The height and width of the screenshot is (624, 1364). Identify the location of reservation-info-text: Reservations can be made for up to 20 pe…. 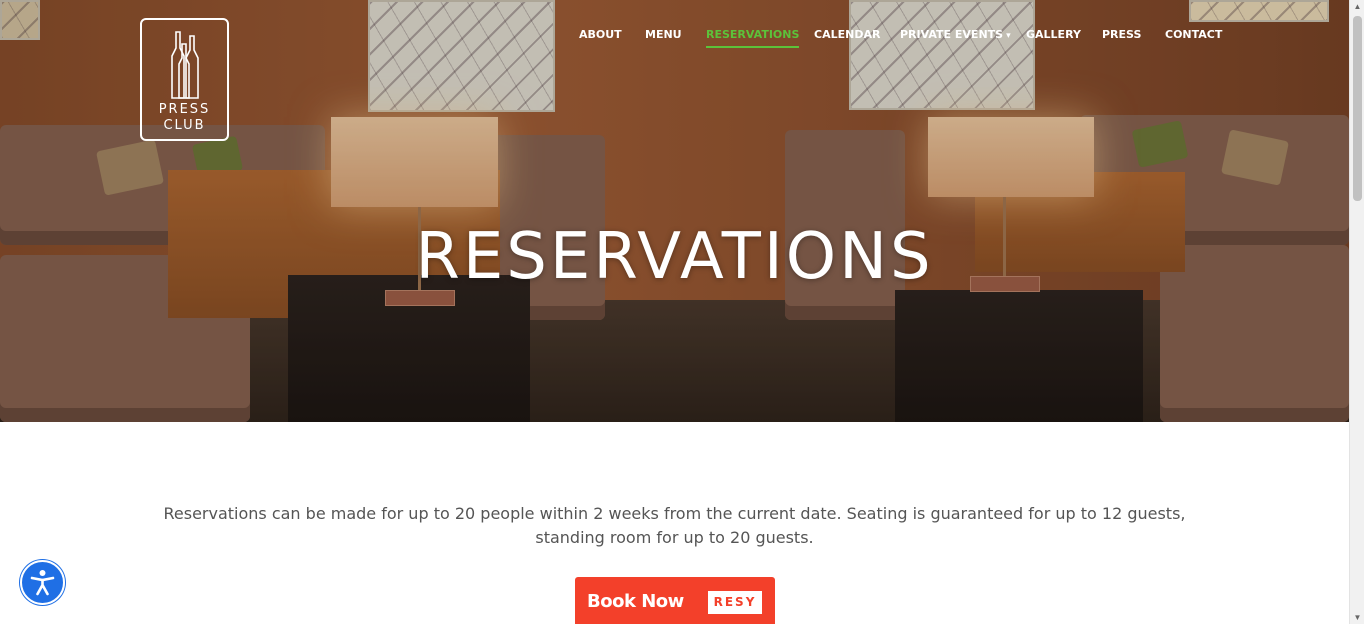
(674, 525).